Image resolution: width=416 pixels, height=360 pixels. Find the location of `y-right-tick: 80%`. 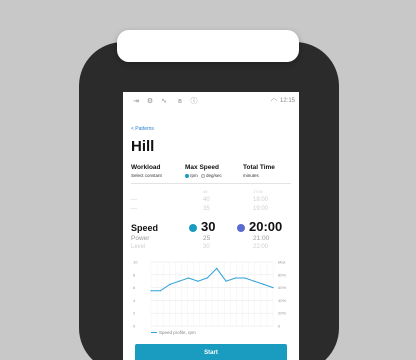

y-right-tick: 80% is located at coordinates (282, 274).